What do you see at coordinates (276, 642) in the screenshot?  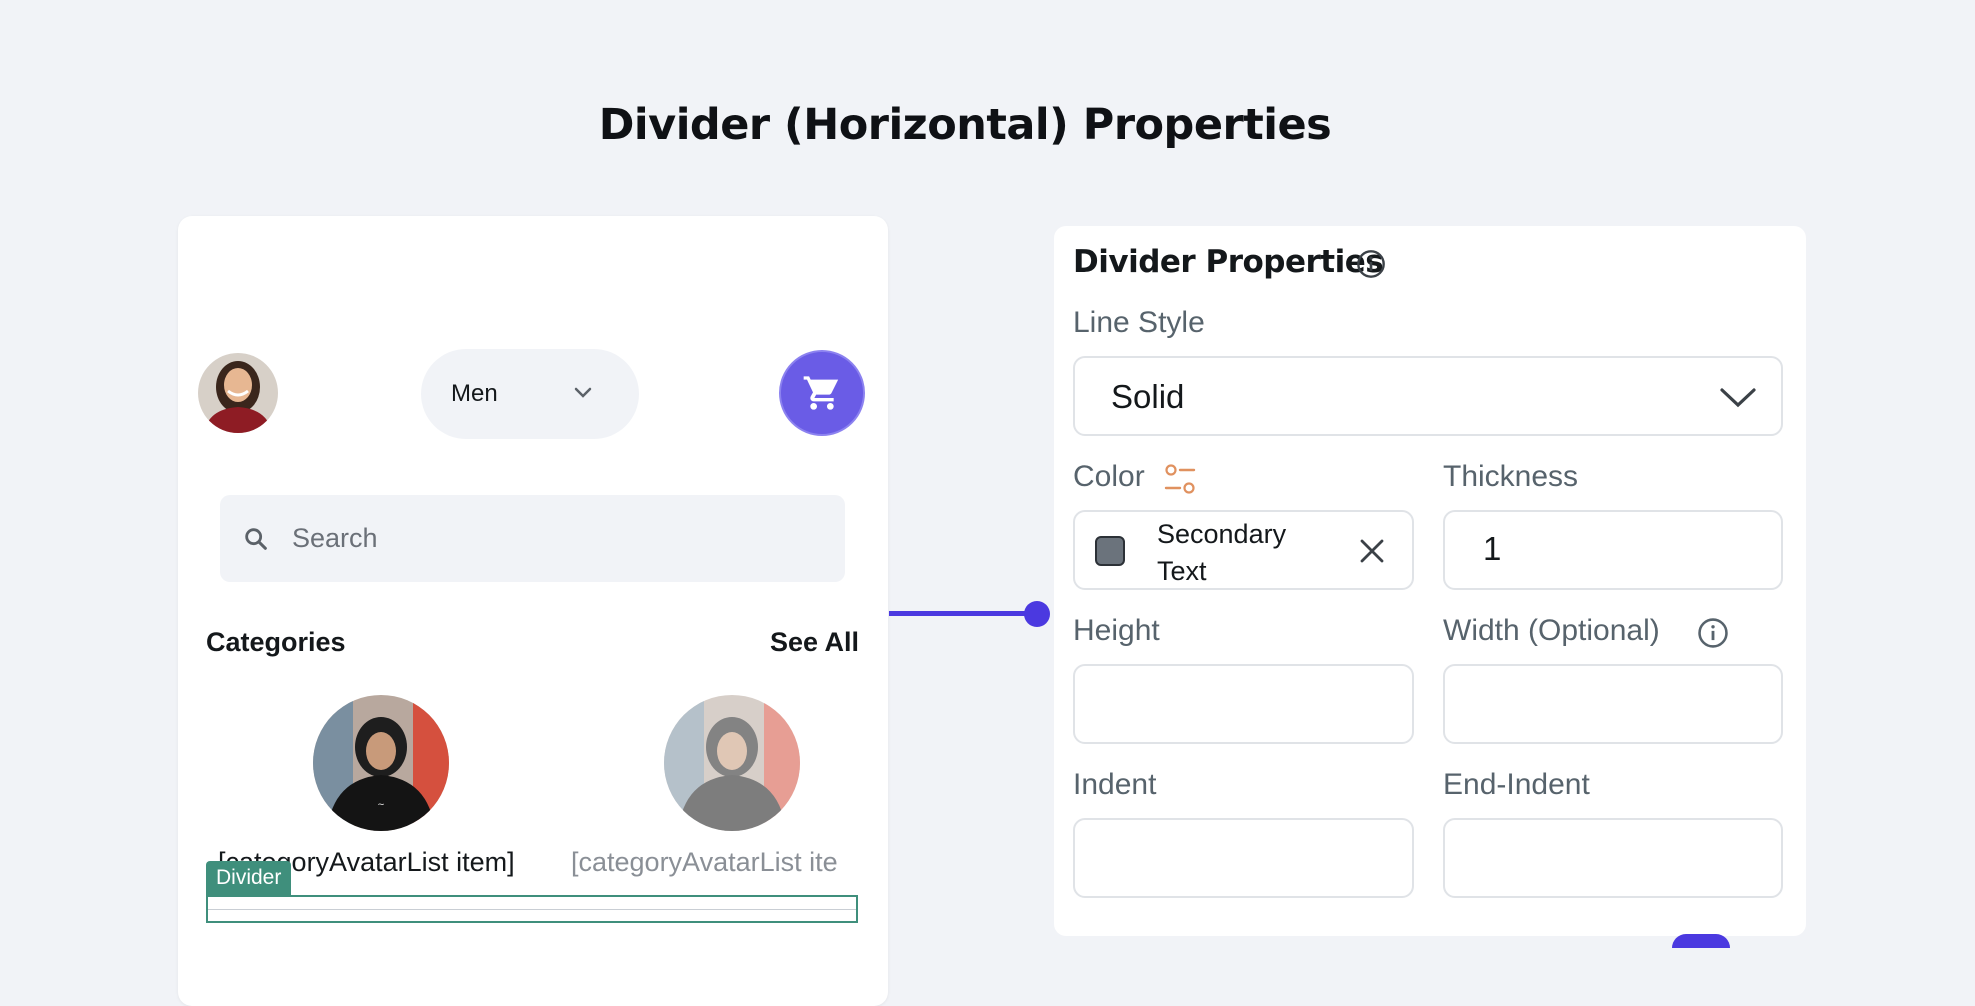 I see `categories-heading: Categories` at bounding box center [276, 642].